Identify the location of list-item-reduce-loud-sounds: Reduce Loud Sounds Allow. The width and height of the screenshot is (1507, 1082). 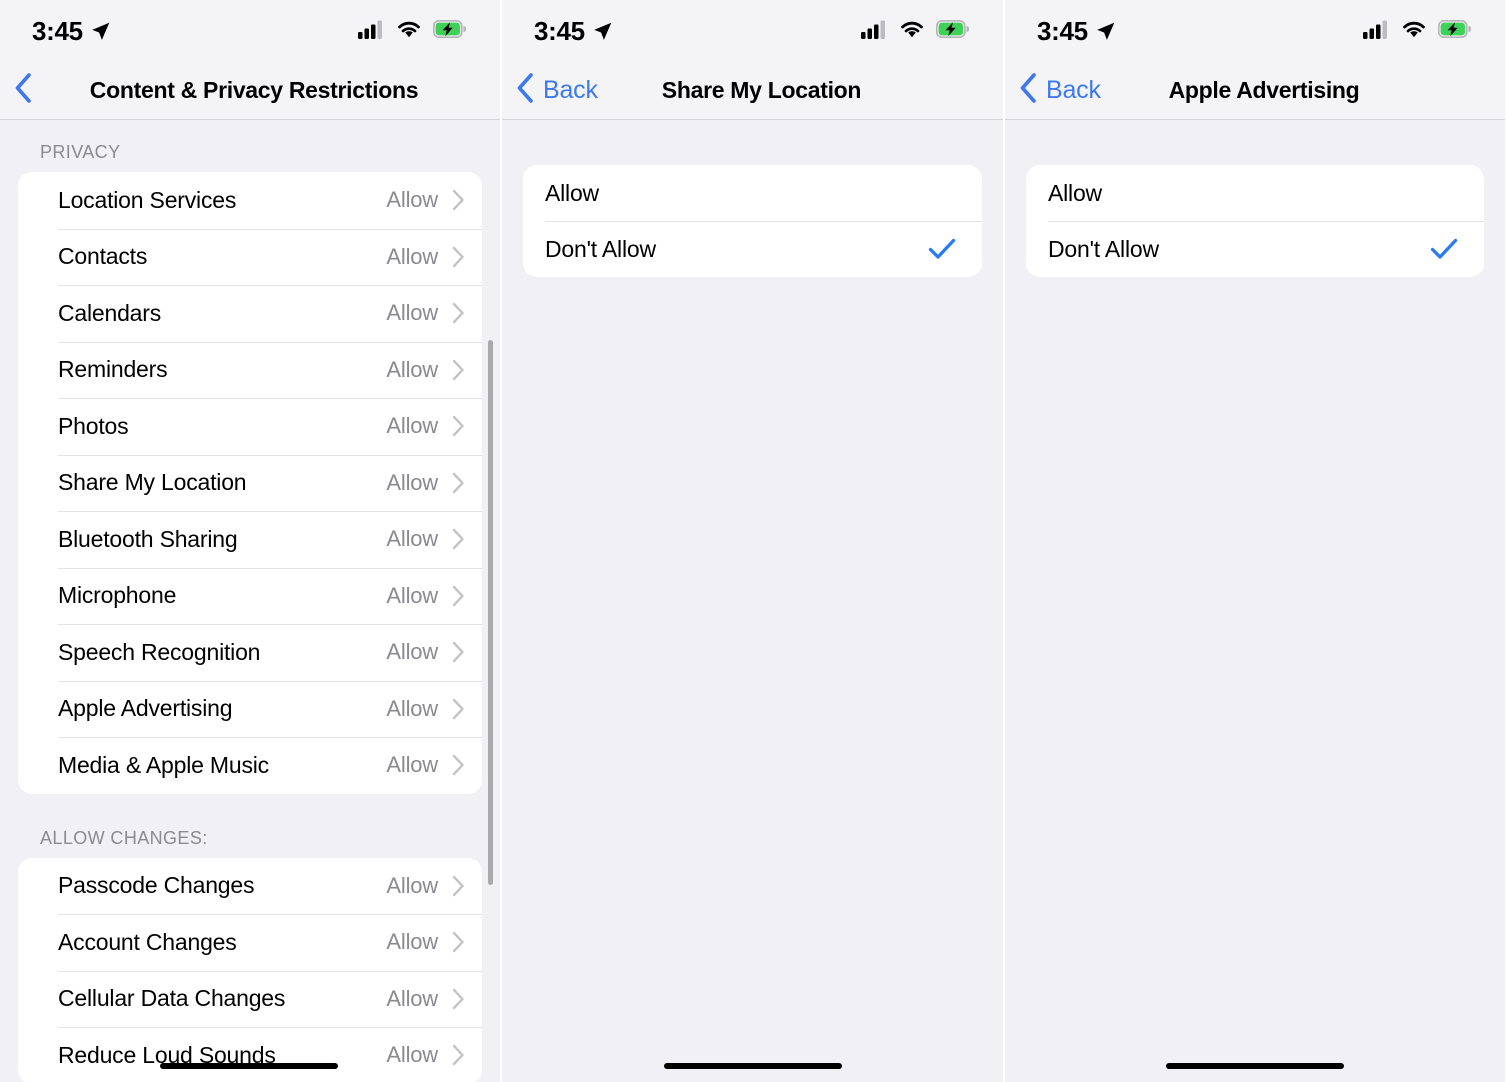
(250, 1054).